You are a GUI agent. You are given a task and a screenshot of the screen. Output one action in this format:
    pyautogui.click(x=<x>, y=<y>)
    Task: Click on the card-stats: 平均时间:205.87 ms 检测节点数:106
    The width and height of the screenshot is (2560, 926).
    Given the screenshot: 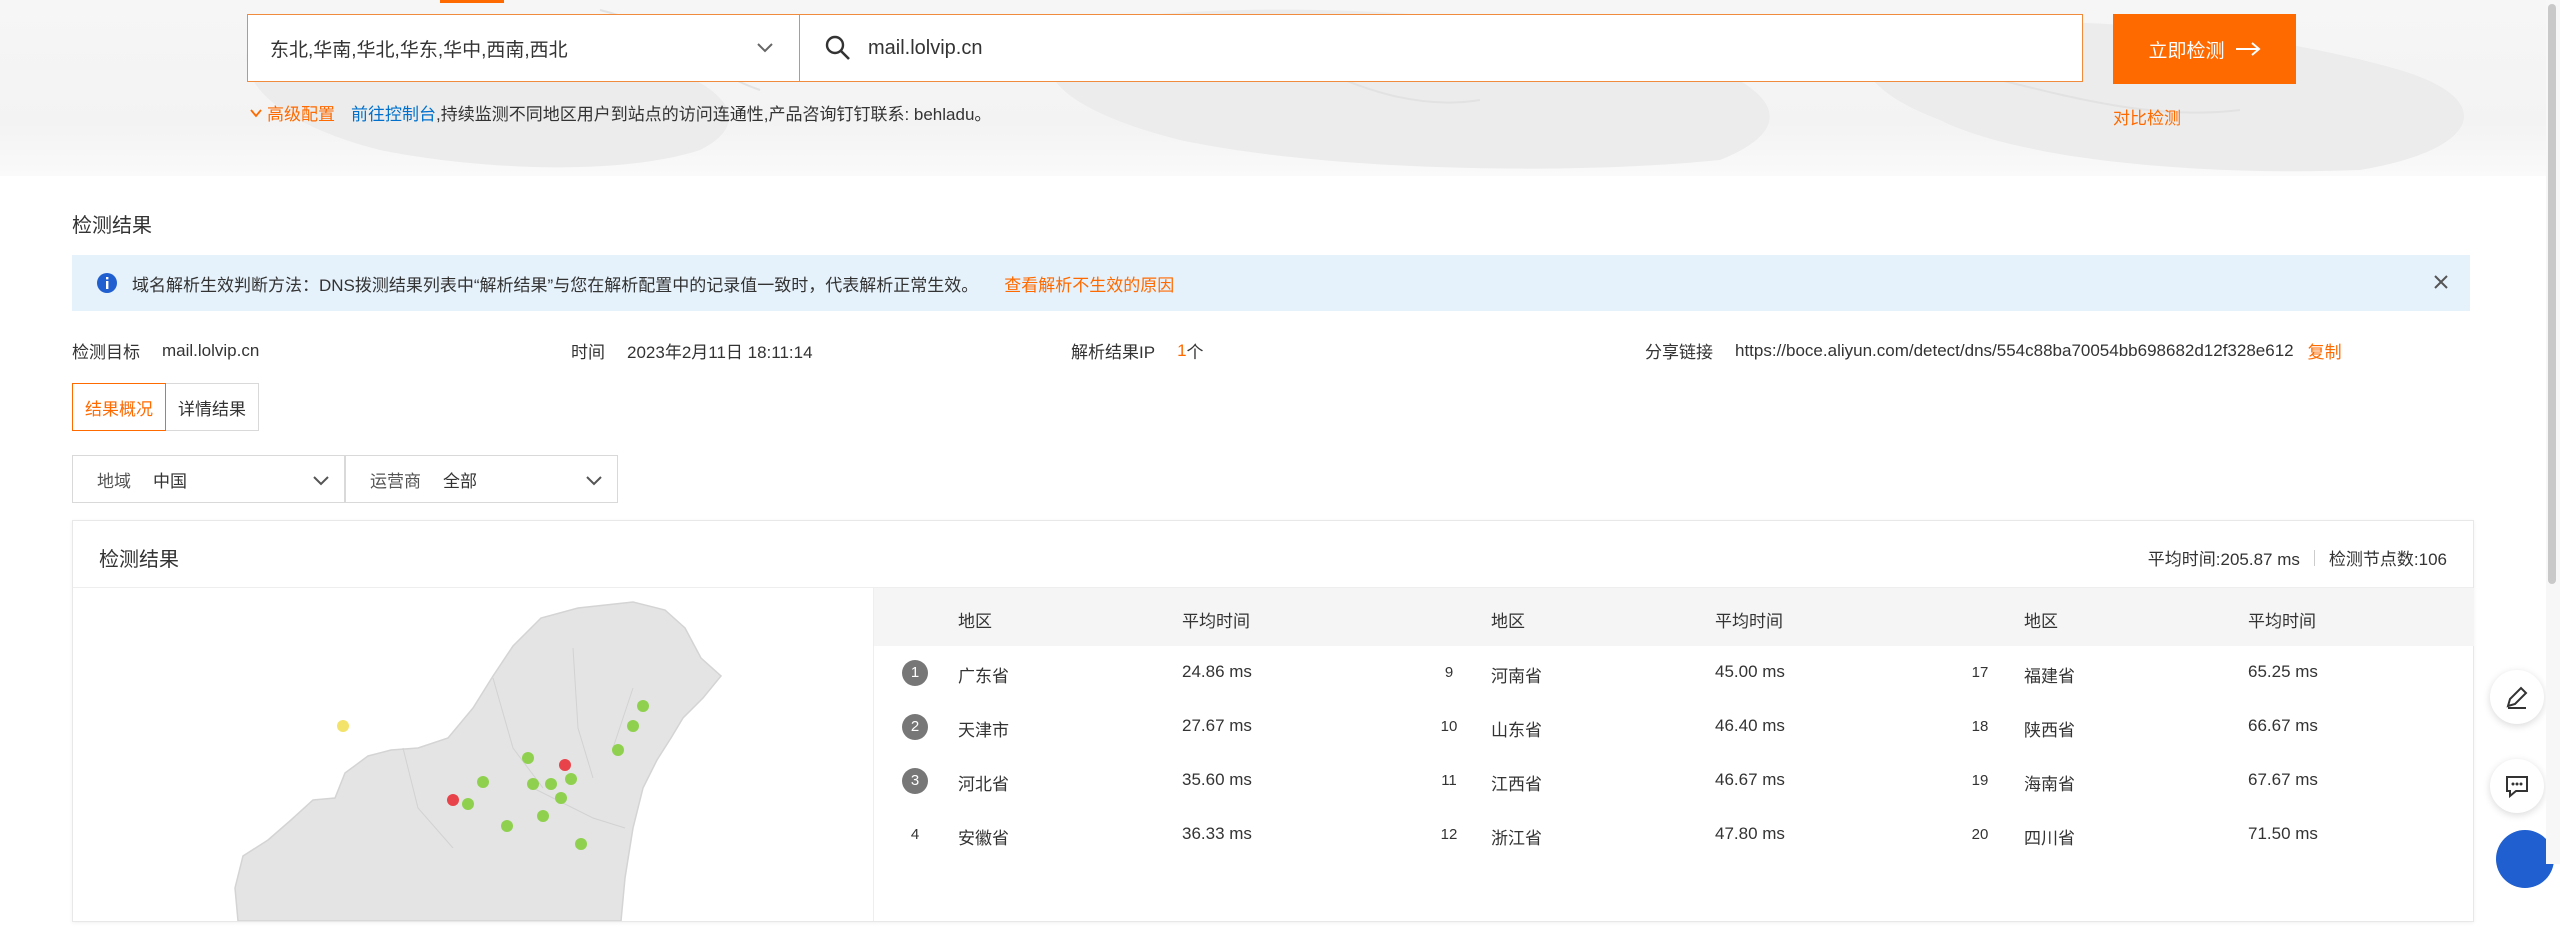 What is the action you would take?
    pyautogui.click(x=2297, y=557)
    